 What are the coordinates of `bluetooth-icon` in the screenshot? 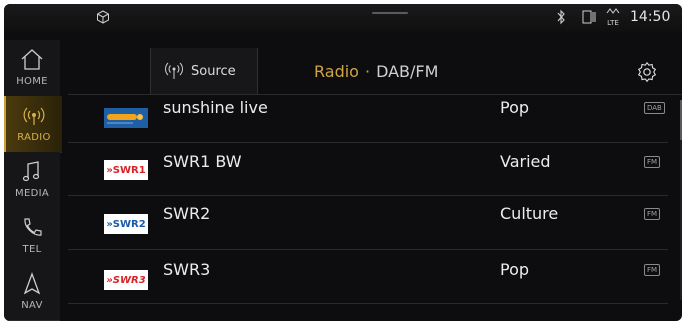 It's located at (561, 17).